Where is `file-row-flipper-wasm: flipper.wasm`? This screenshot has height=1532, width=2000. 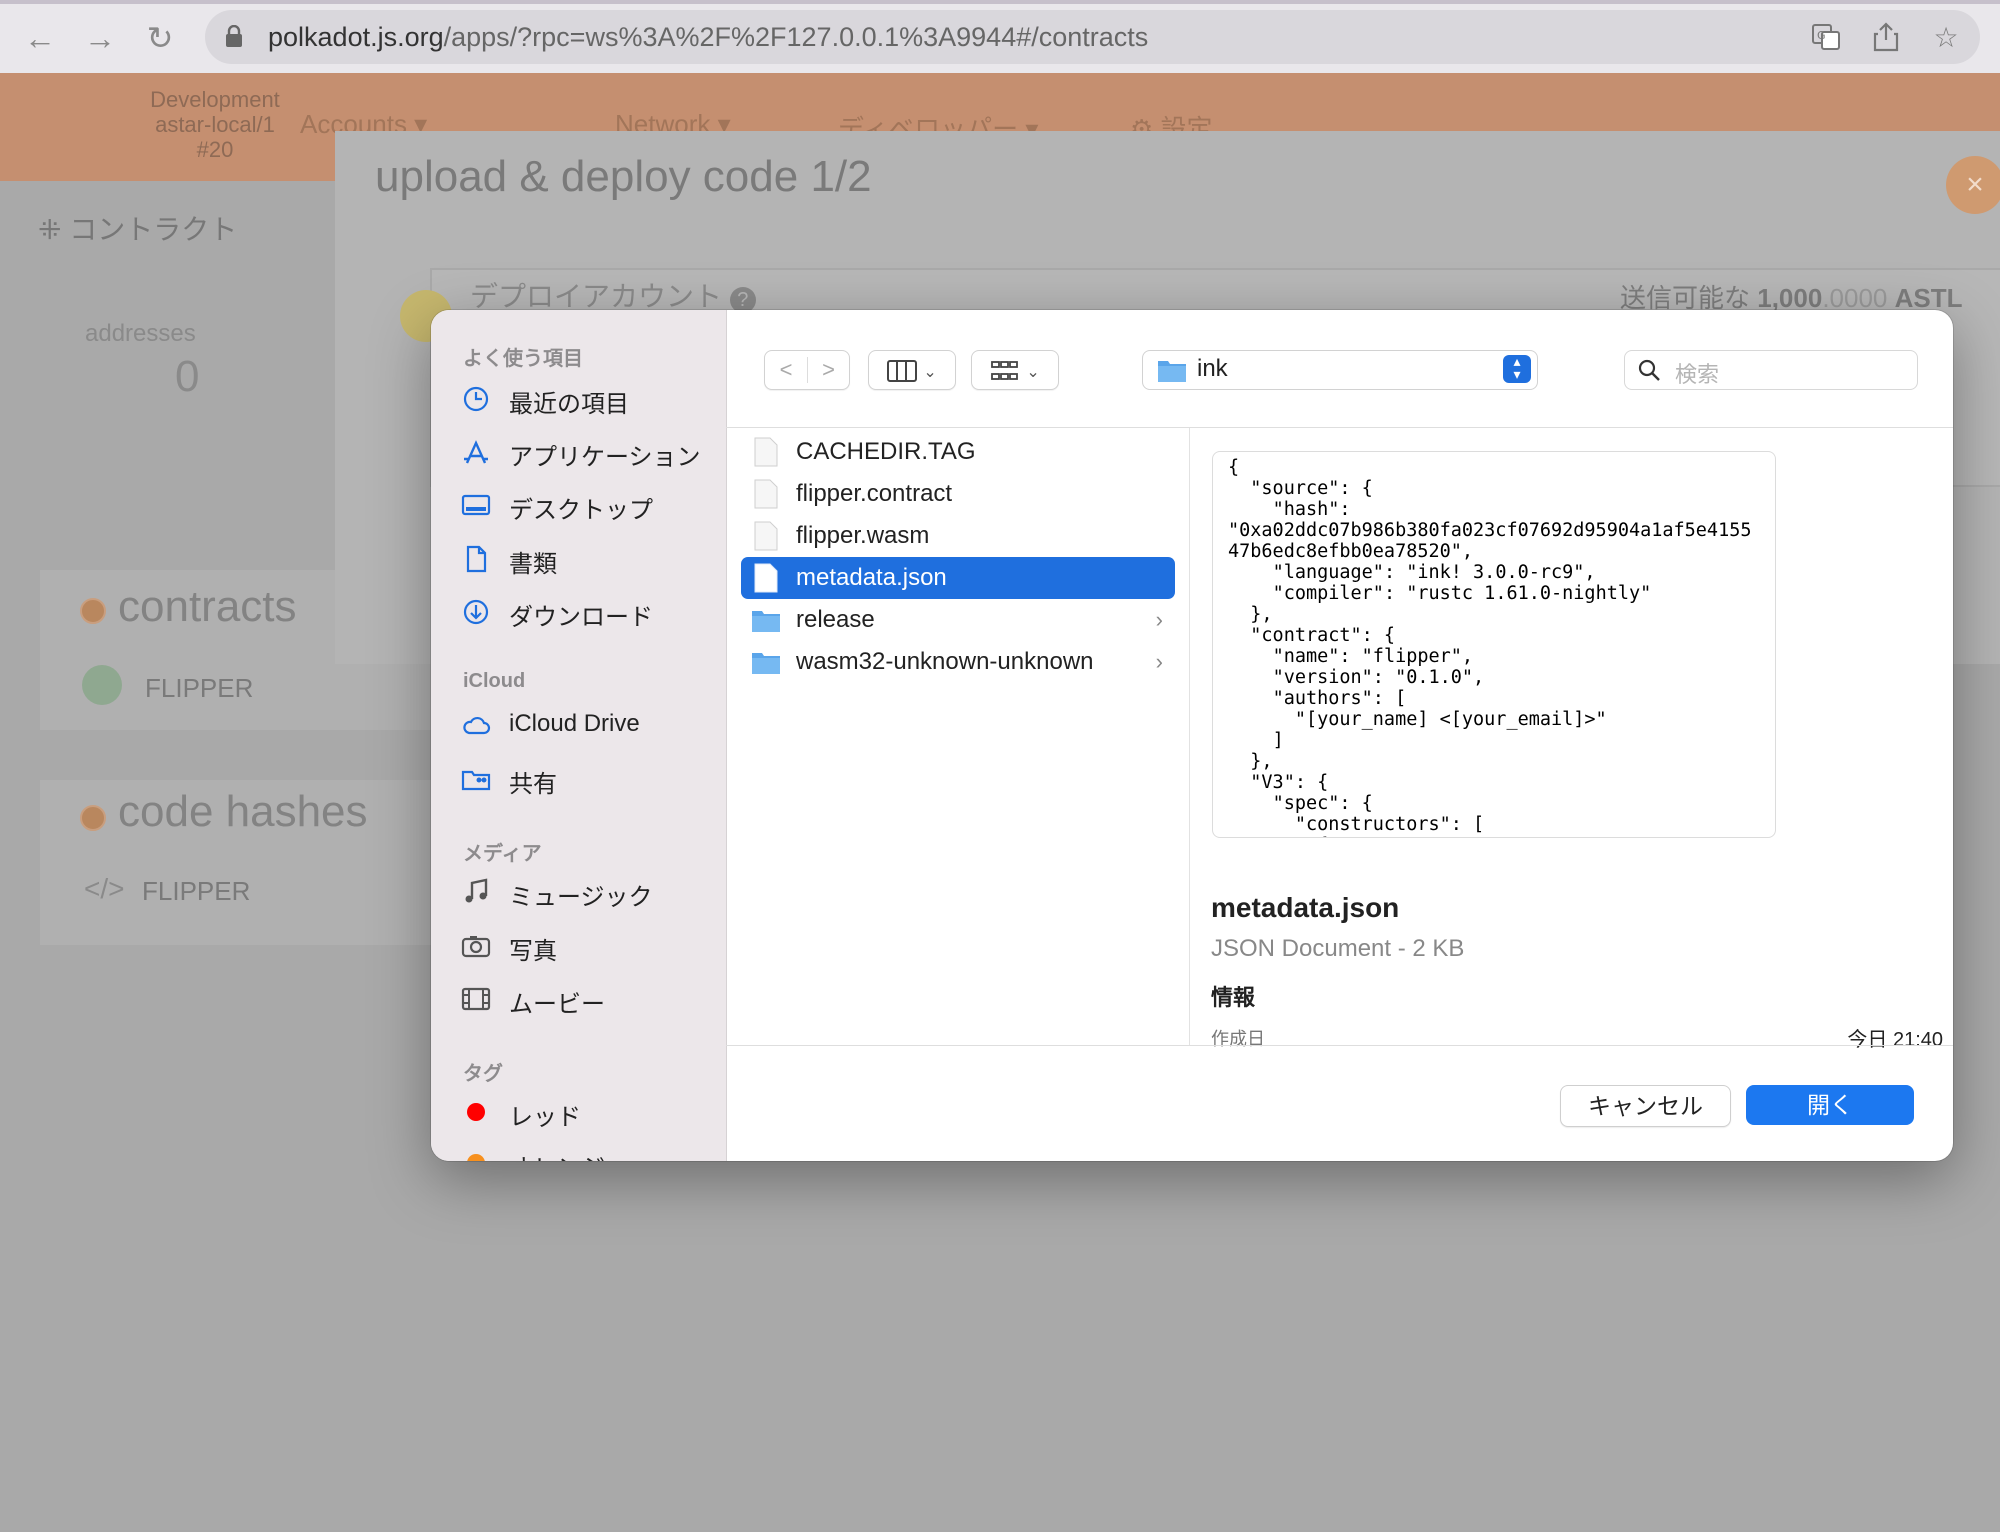
file-row-flipper-wasm: flipper.wasm is located at coordinates (958, 536).